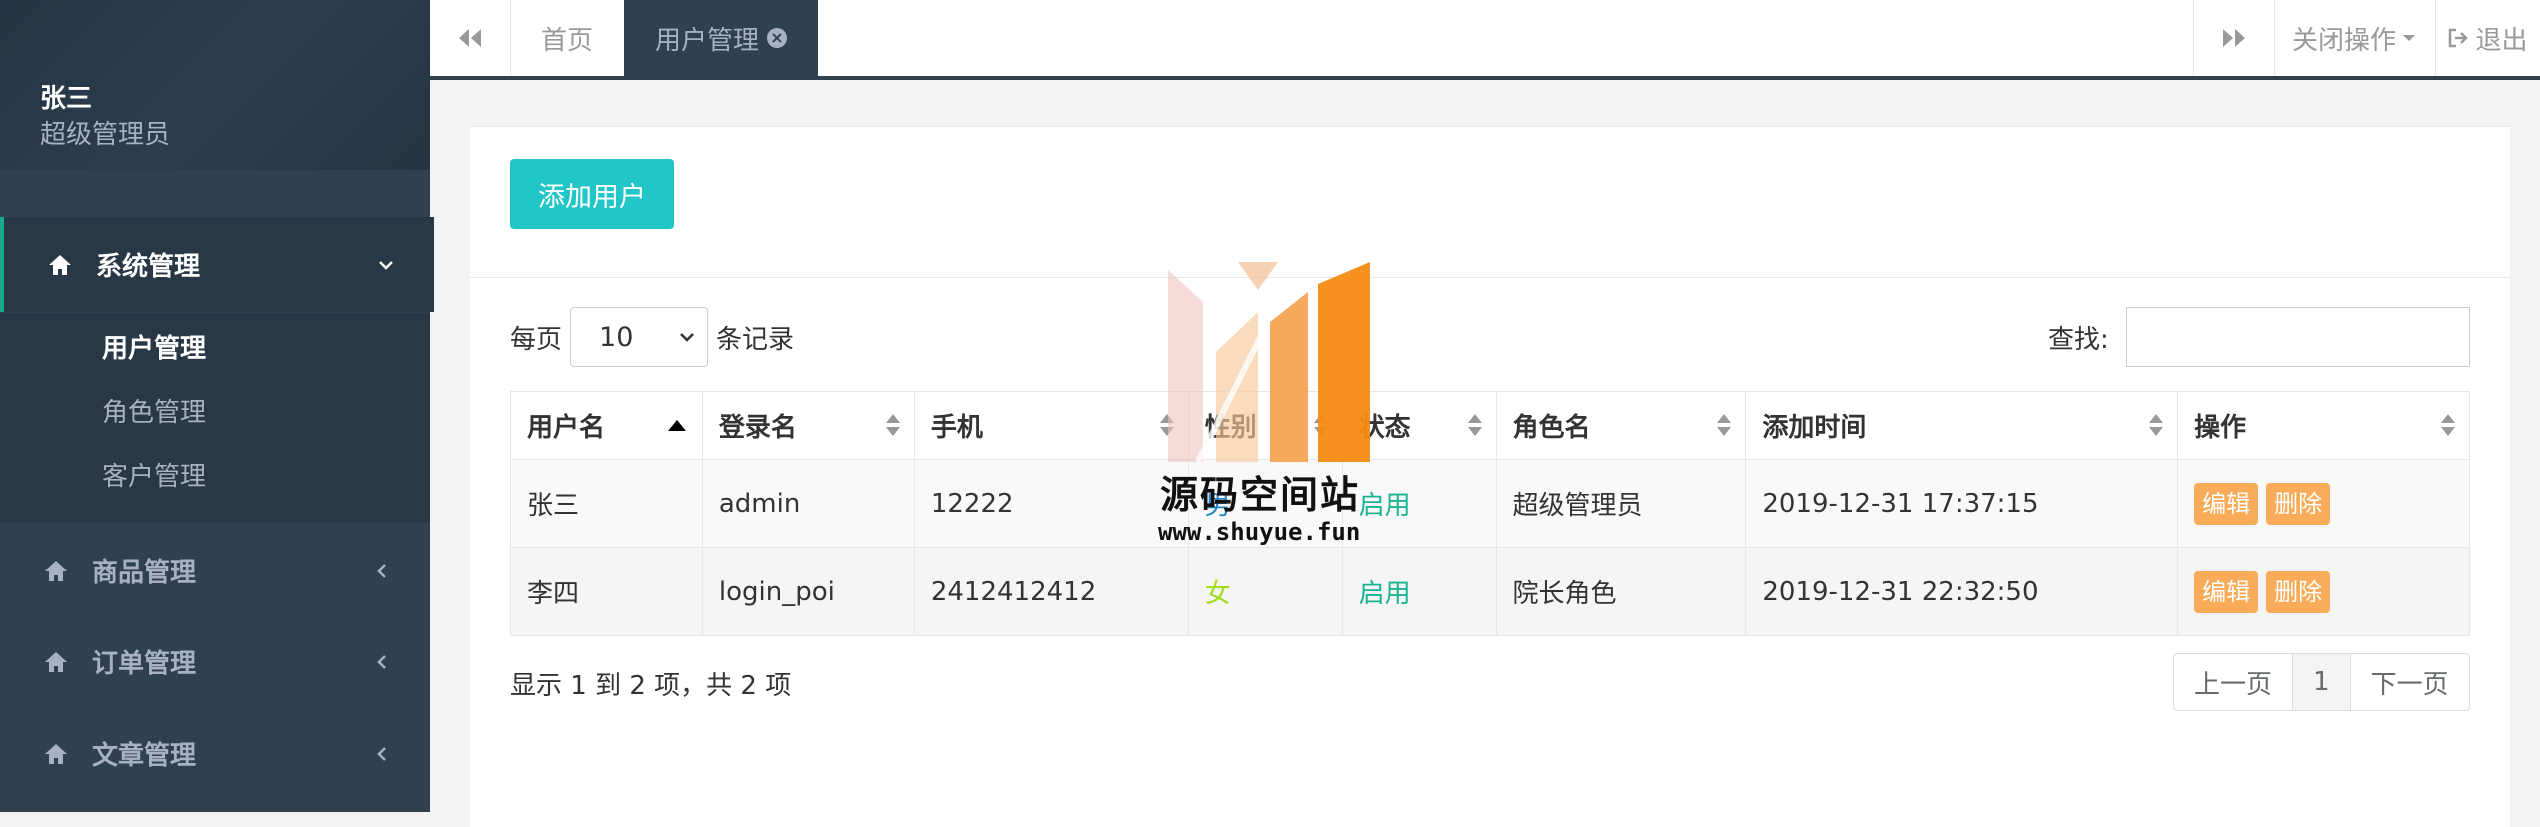 The height and width of the screenshot is (827, 2540). Describe the element at coordinates (144, 573) in the screenshot. I see `sidebar-item-label: 商品管理` at that location.